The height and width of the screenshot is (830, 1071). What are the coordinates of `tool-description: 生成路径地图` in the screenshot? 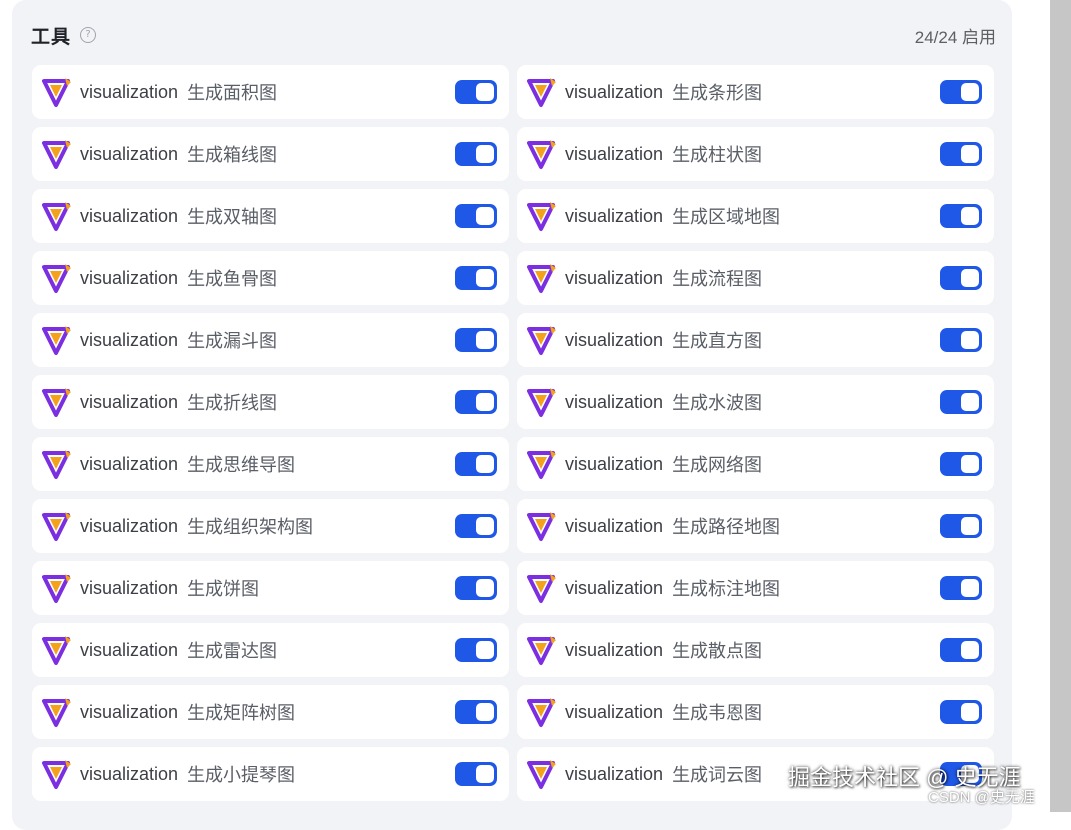 It's located at (726, 527).